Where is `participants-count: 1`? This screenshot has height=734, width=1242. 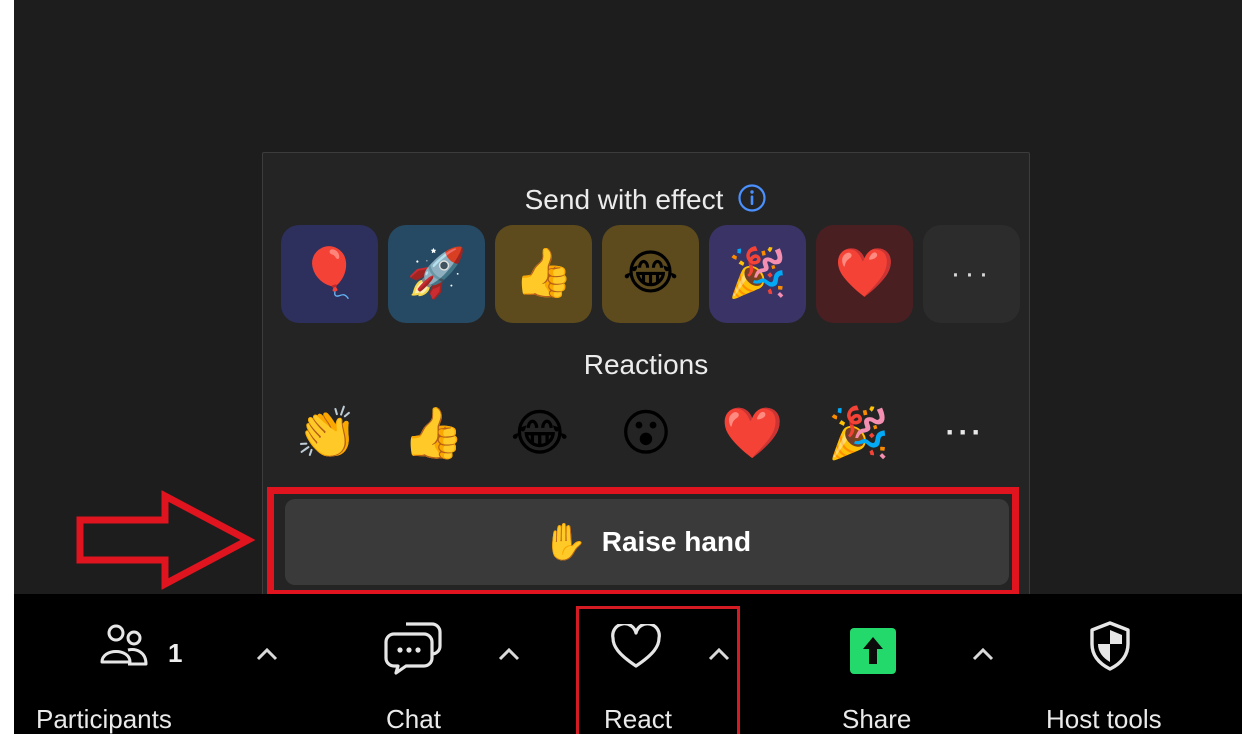
participants-count: 1 is located at coordinates (175, 653).